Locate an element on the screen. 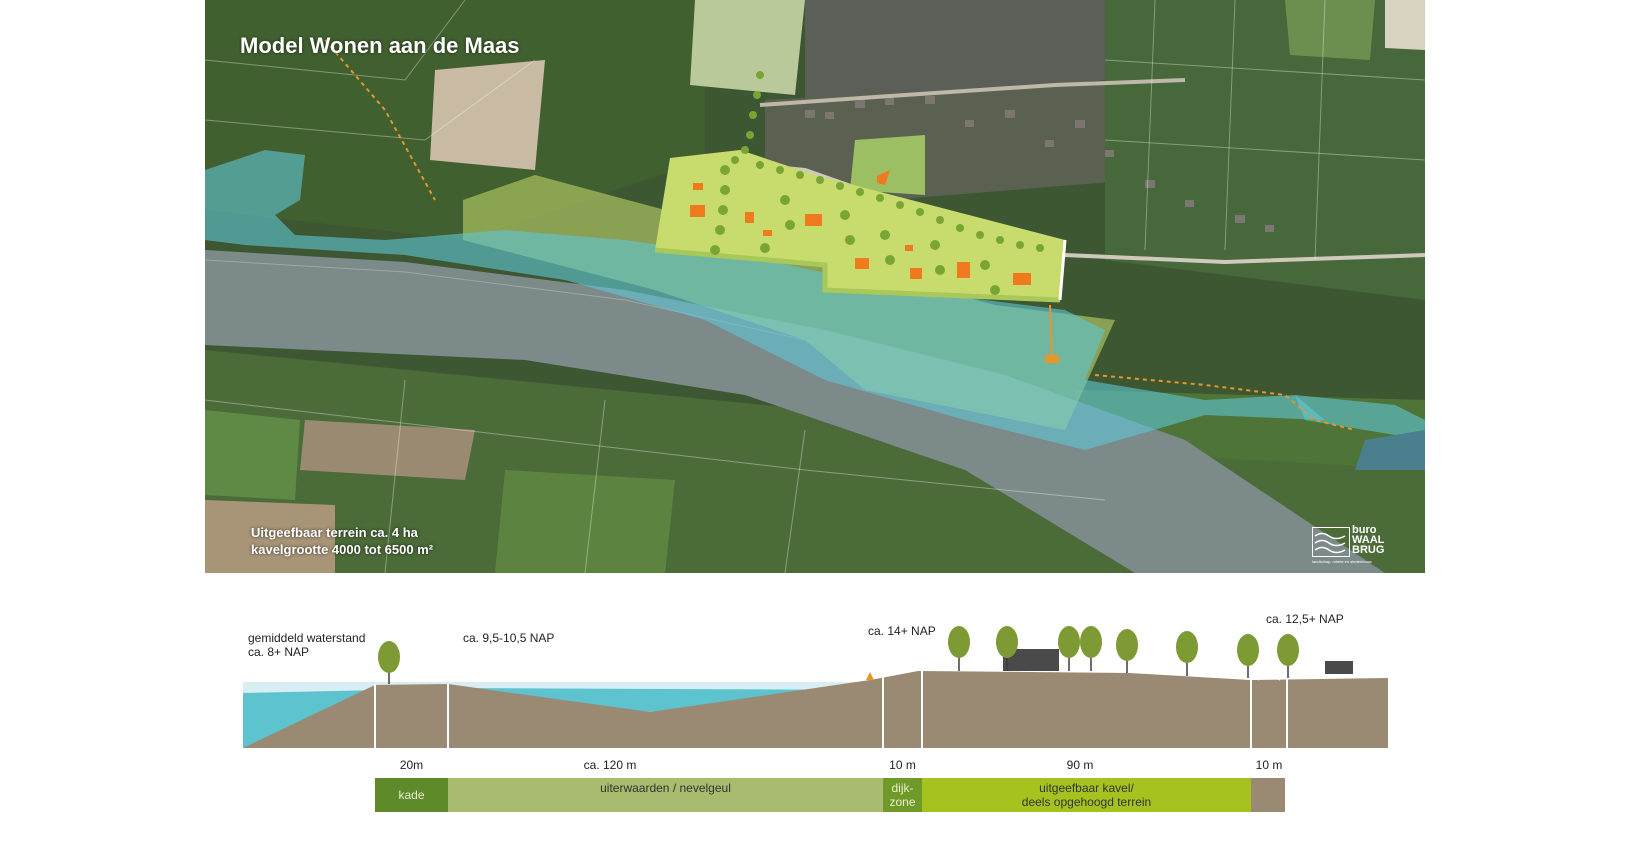 The image size is (1630, 860). zone-dike: dijk- zone is located at coordinates (902, 795).